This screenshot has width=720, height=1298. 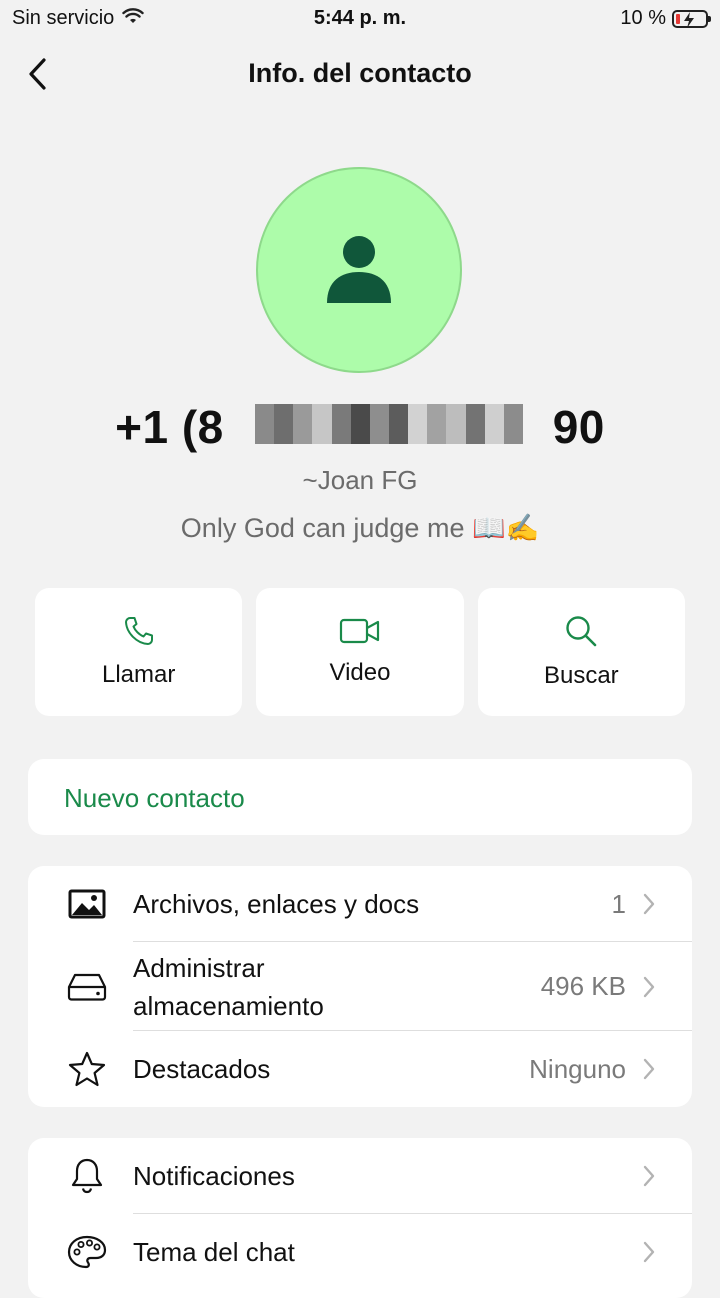 I want to click on pixelation-overlay, so click(x=389, y=424).